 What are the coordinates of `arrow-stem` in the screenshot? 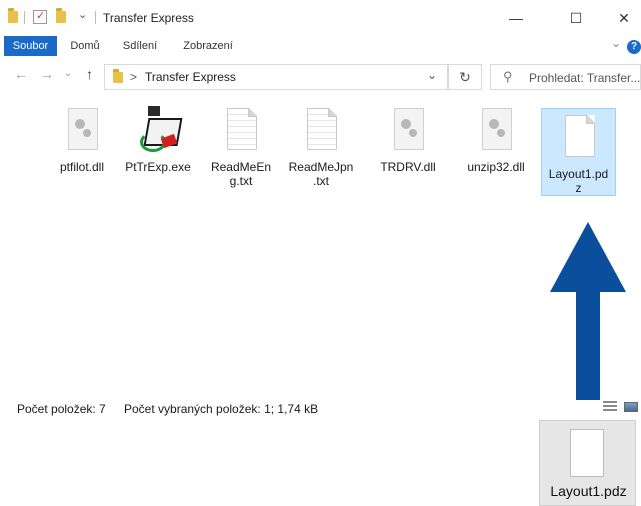 It's located at (588, 345).